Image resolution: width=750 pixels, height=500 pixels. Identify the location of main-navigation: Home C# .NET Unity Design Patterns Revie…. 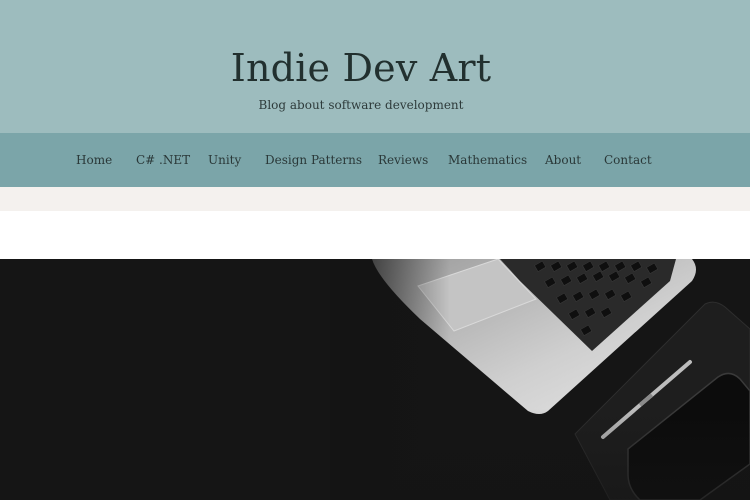
(375, 160).